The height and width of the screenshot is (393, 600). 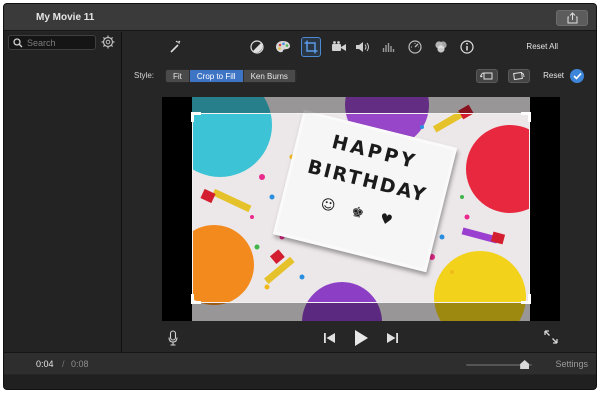 I want to click on gear-icon, so click(x=108, y=42).